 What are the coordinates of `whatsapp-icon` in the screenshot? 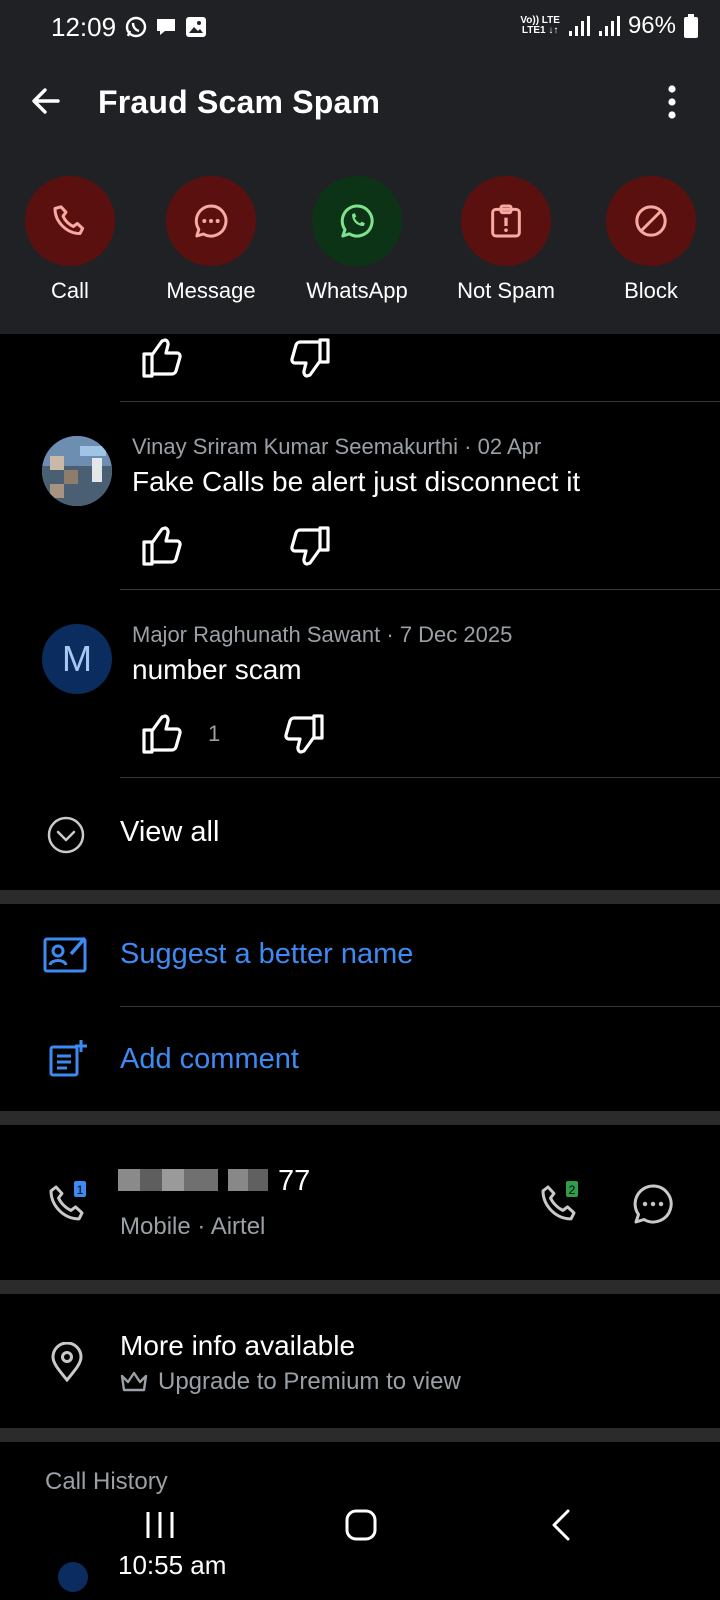 It's located at (357, 221).